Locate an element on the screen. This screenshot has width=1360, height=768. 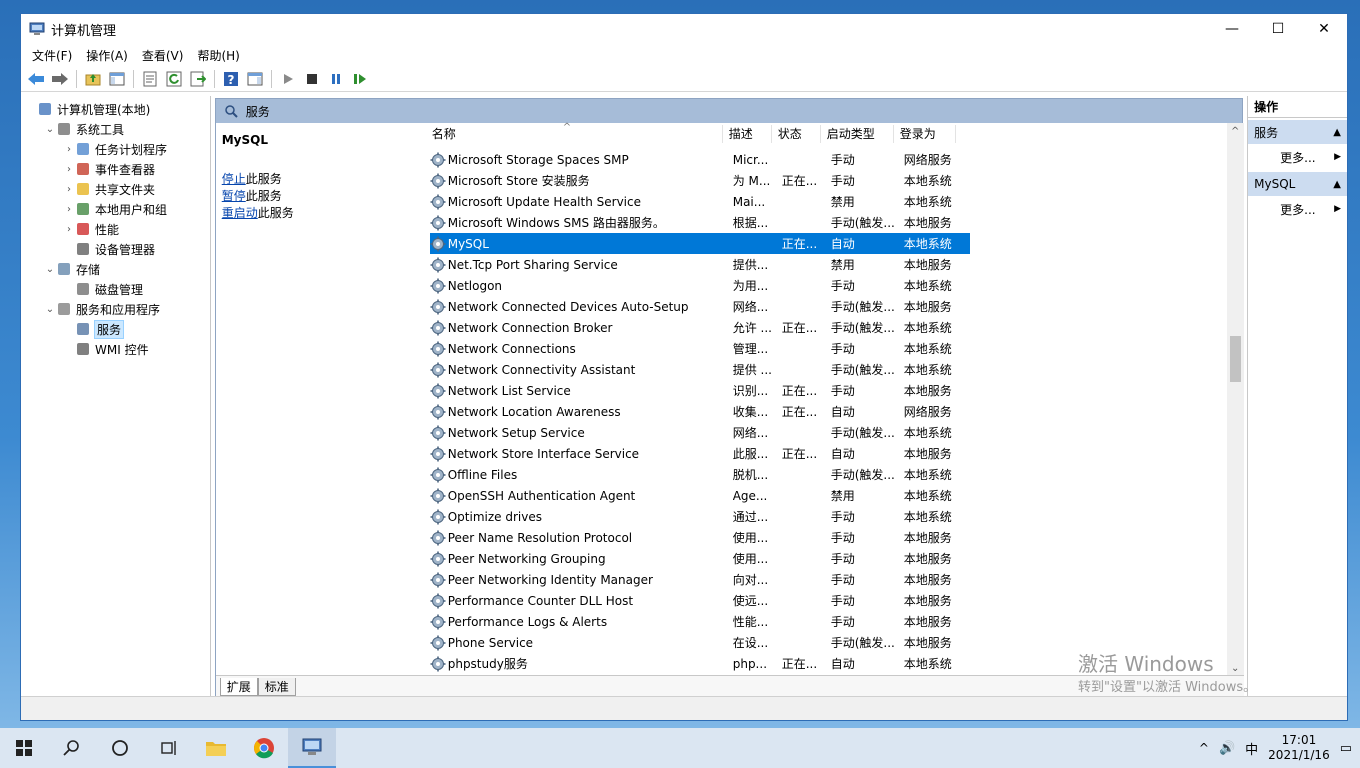
tree-item: › 任务计划程序 is located at coordinates (115, 149).